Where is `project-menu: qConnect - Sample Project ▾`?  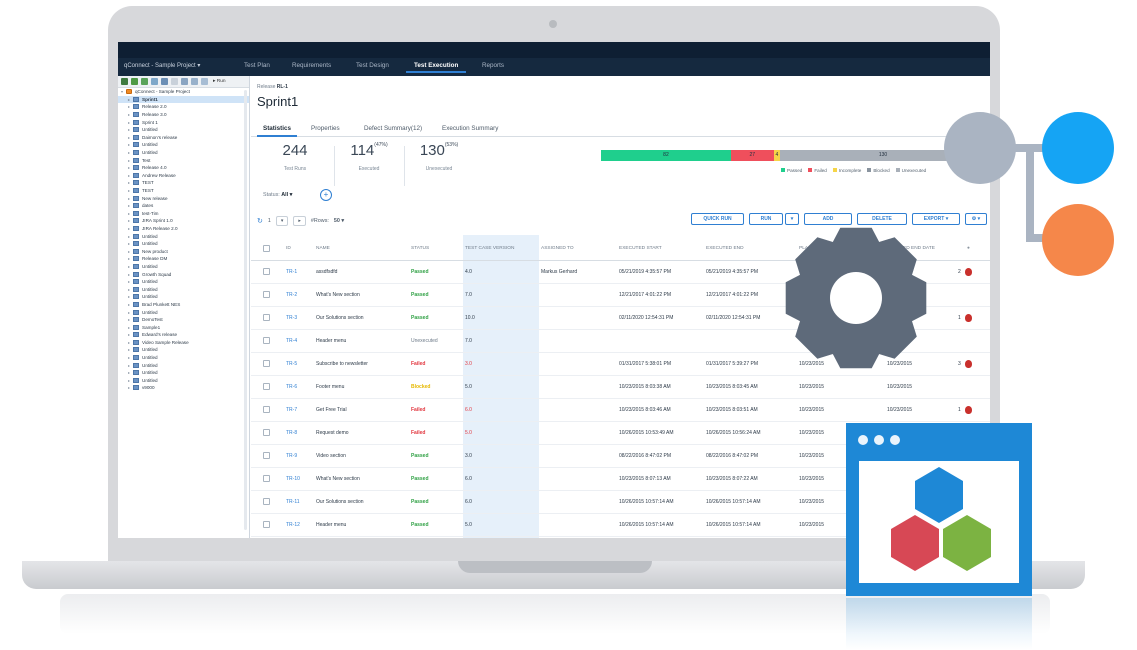 project-menu: qConnect - Sample Project ▾ is located at coordinates (162, 65).